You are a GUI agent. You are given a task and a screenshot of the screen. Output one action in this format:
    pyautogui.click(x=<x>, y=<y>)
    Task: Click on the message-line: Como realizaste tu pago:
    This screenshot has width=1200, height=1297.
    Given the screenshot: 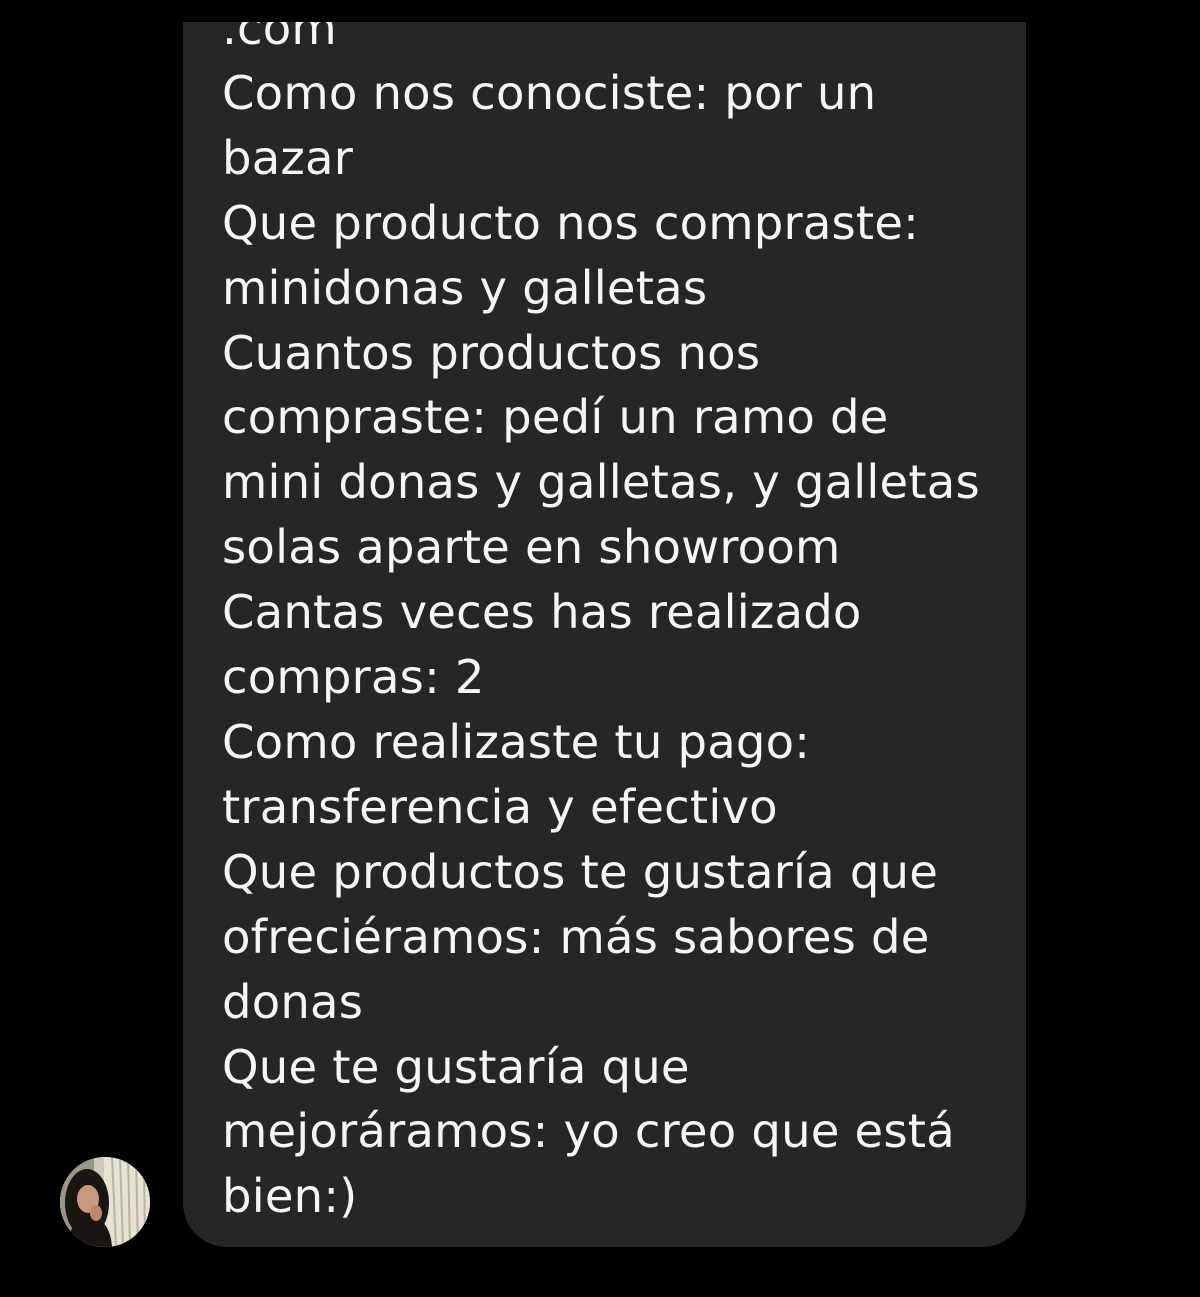 What is the action you would take?
    pyautogui.click(x=516, y=741)
    